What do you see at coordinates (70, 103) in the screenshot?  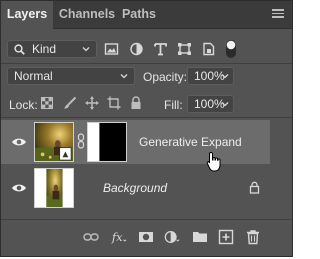 I see `lock-image-pixels-icon` at bounding box center [70, 103].